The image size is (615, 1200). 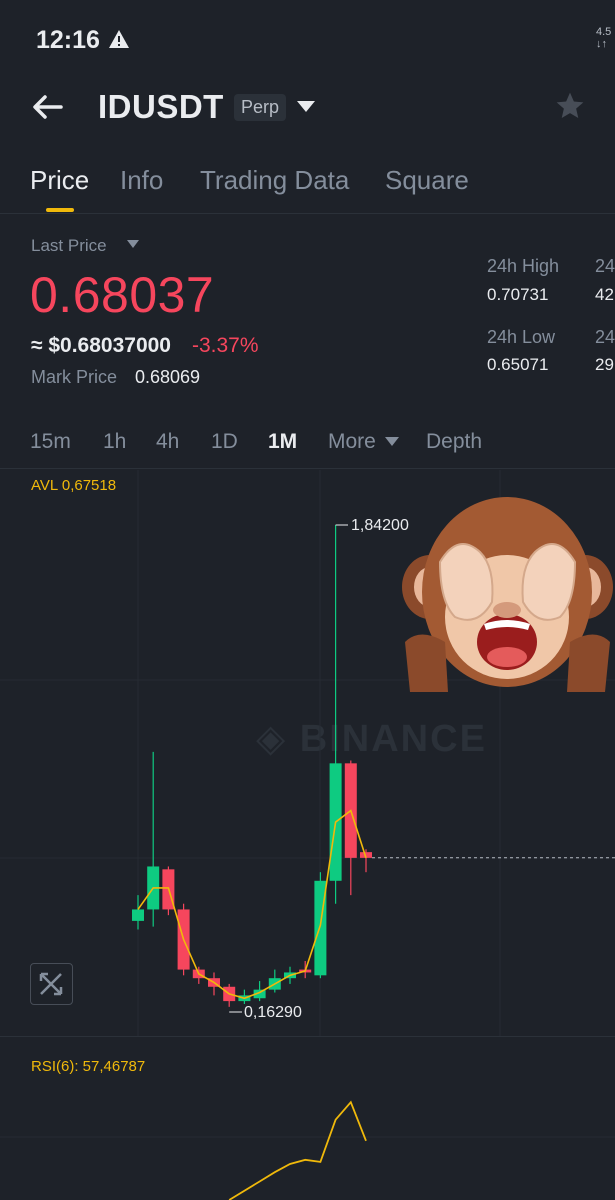 I want to click on tab-info: Info, so click(x=141, y=180).